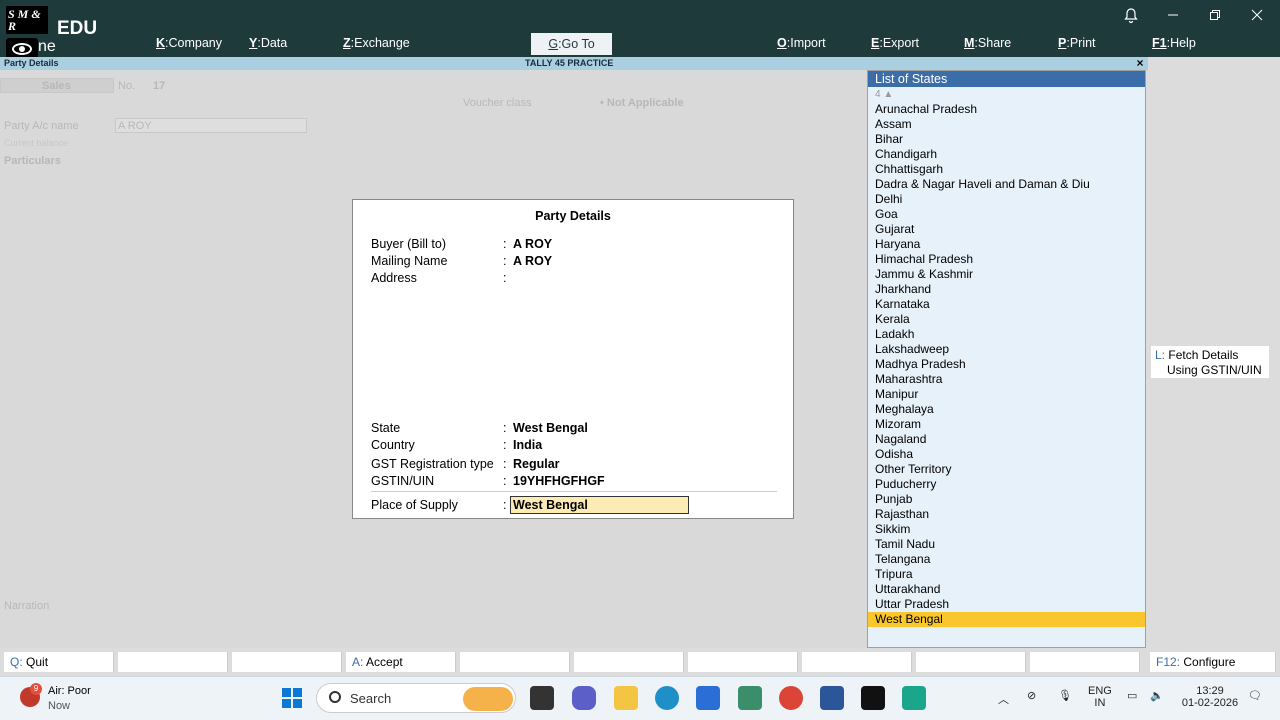 Image resolution: width=1280 pixels, height=720 pixels. I want to click on state-list-item: Tamil Nadu, so click(1006, 544).